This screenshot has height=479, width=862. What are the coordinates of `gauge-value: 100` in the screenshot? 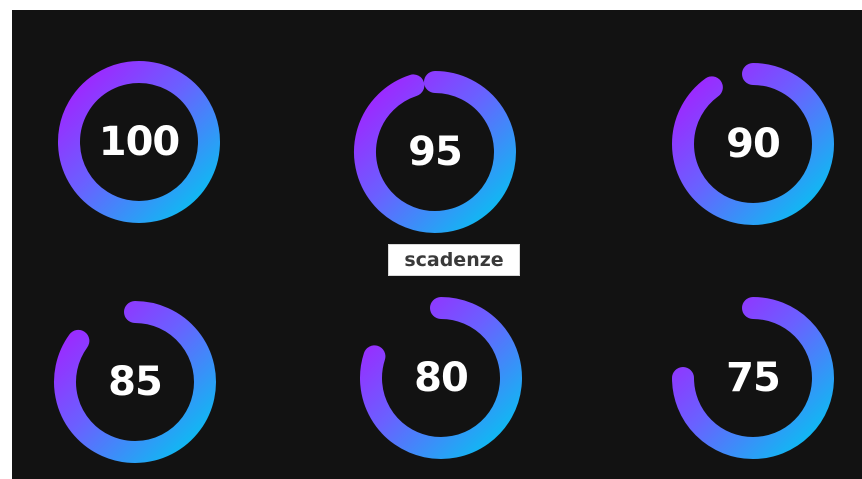 It's located at (139, 142).